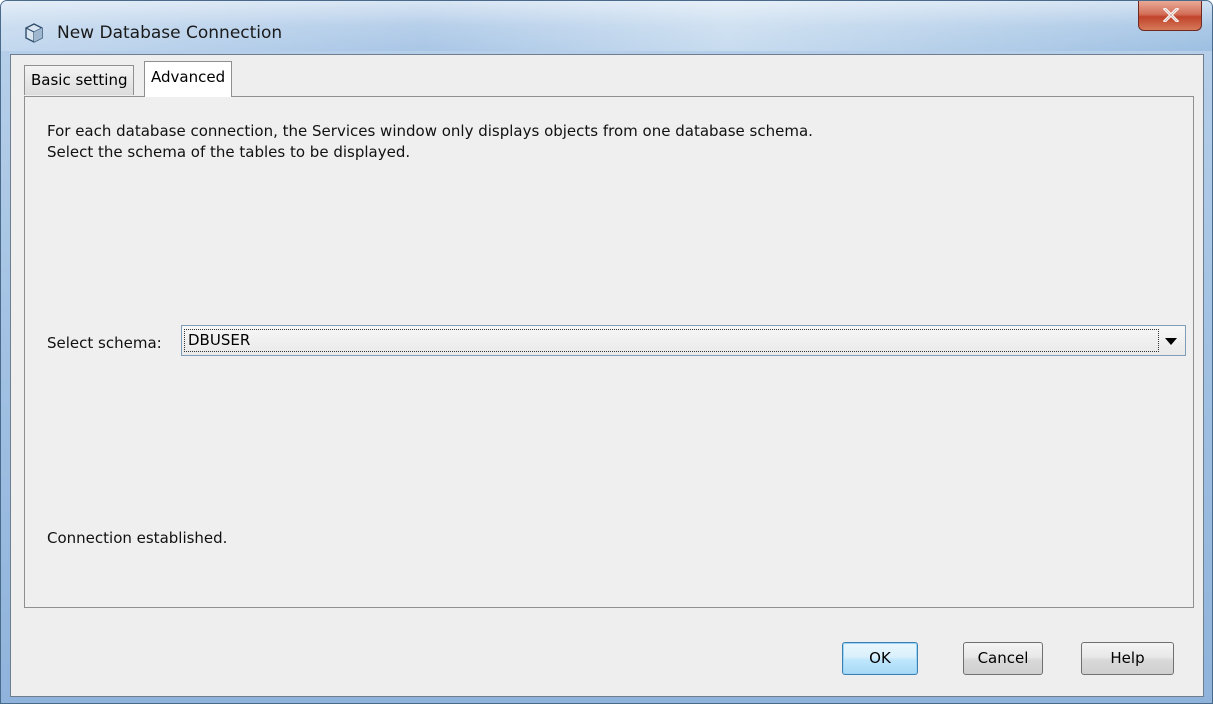 The image size is (1213, 704). Describe the element at coordinates (880, 658) in the screenshot. I see `ok-button: OK` at that location.